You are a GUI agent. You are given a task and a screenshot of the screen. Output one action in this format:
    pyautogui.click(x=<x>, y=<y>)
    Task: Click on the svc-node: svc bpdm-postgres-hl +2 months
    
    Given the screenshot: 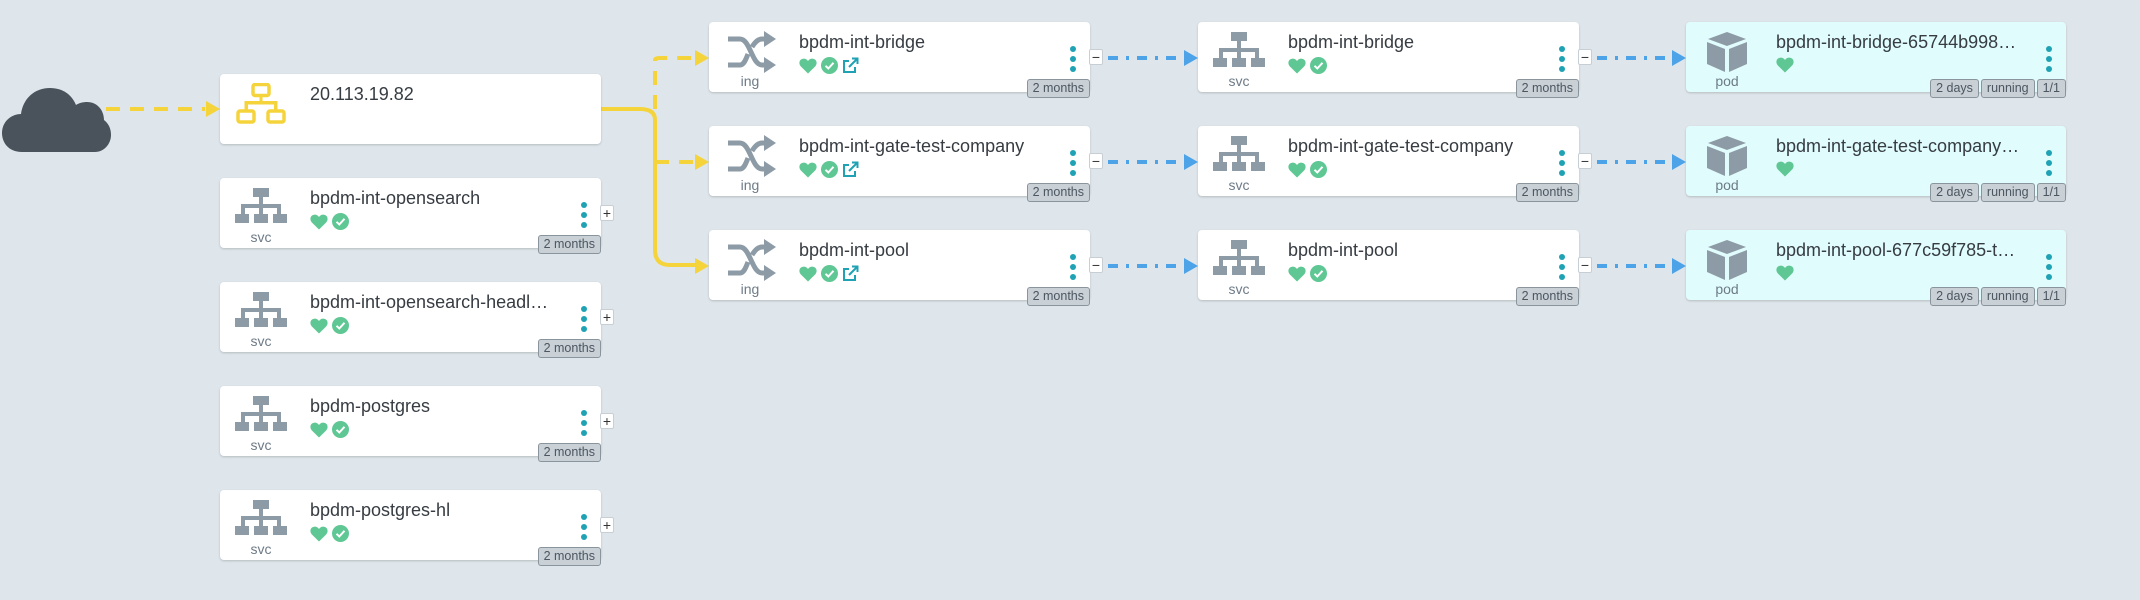 What is the action you would take?
    pyautogui.click(x=417, y=528)
    